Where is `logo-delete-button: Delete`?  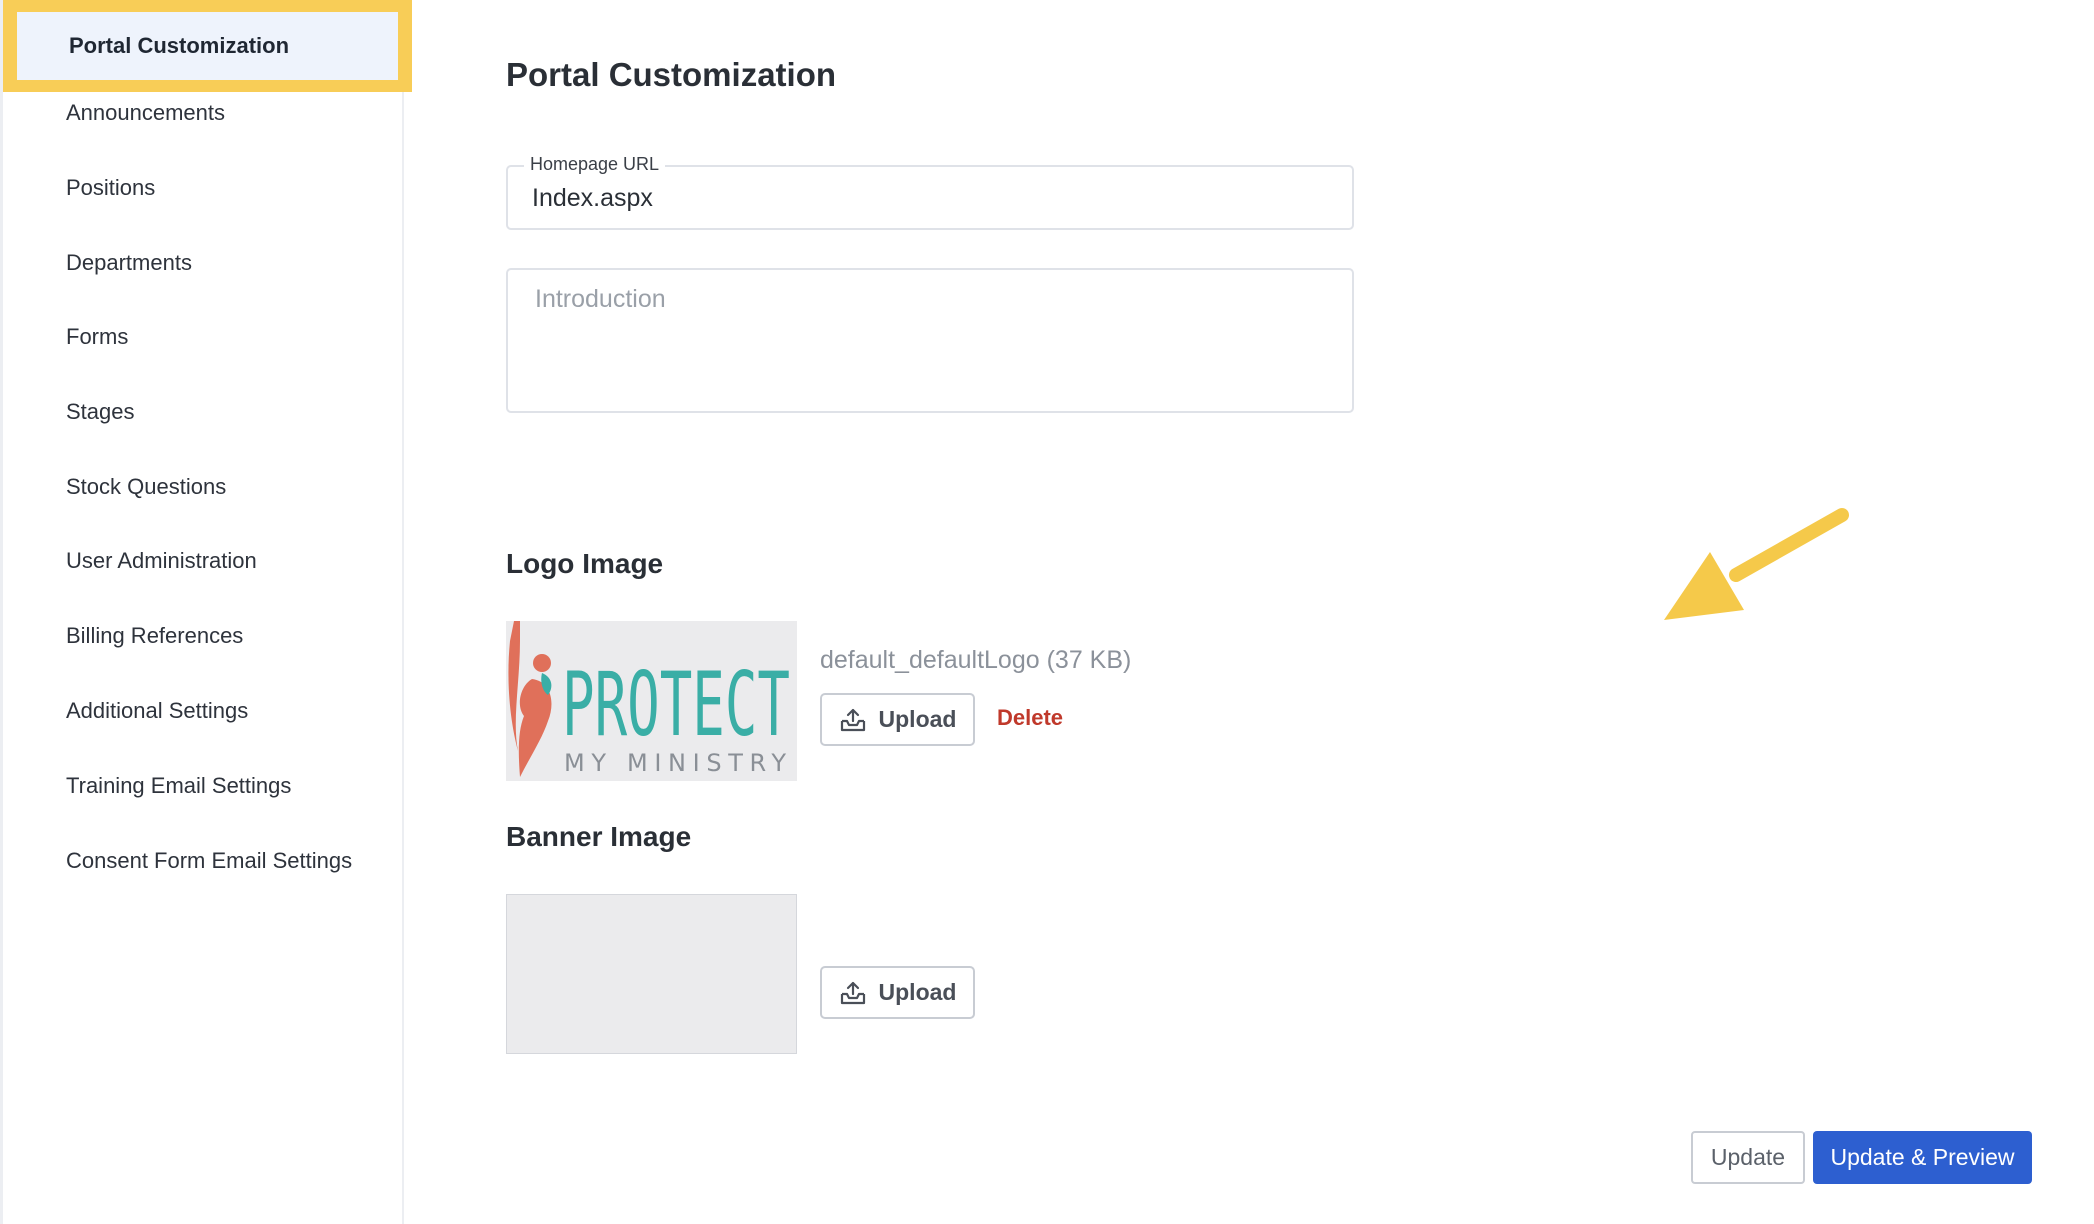
logo-delete-button: Delete is located at coordinates (1030, 718).